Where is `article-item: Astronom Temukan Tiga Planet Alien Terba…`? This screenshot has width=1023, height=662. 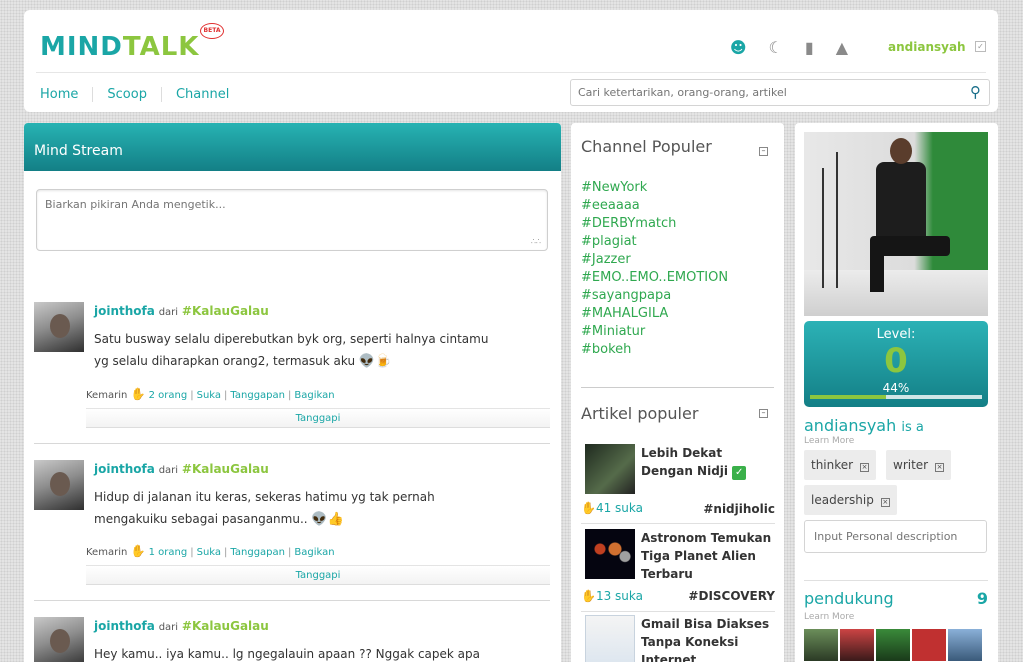 article-item: Astronom Temukan Tiga Planet Alien Terba… is located at coordinates (678, 570).